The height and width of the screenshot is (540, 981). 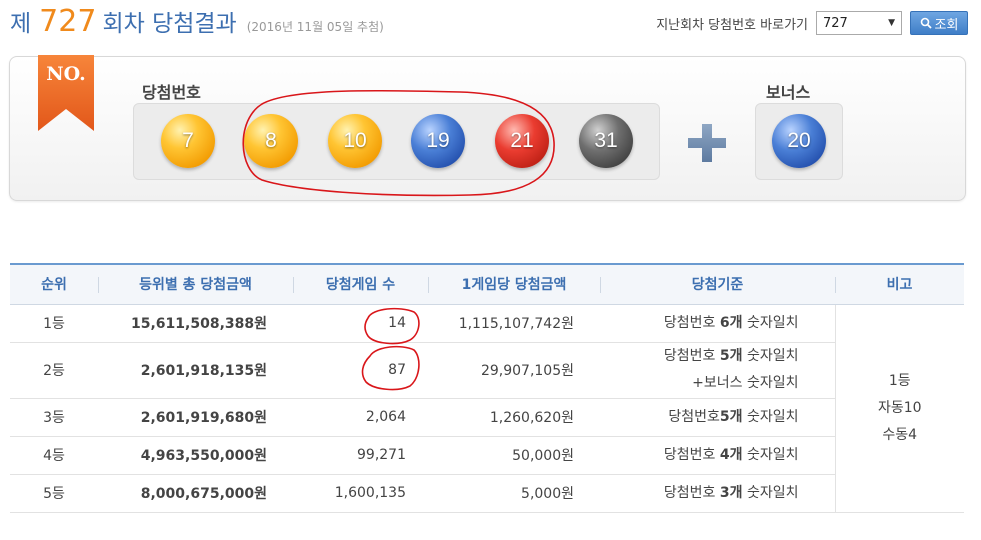 What do you see at coordinates (926, 23) in the screenshot?
I see `search-icon` at bounding box center [926, 23].